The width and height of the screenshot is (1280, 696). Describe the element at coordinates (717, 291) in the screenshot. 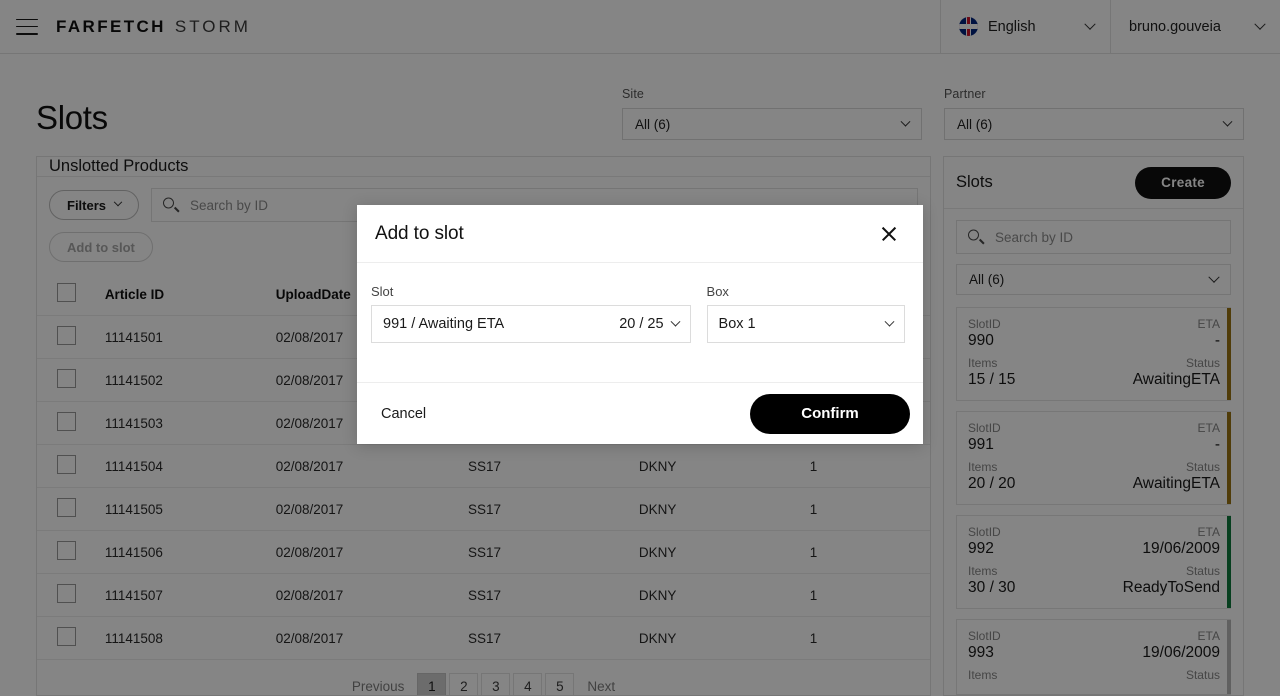

I see `modal-box-label: Box` at that location.